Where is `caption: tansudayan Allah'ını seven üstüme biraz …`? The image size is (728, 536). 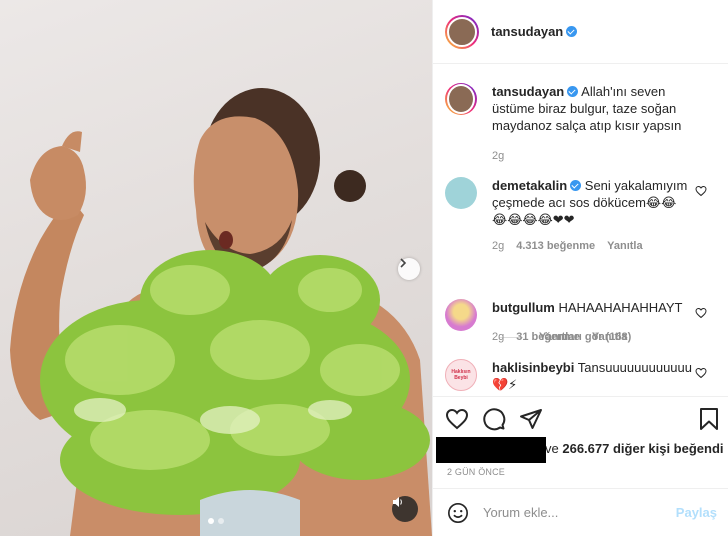
caption: tansudayan Allah'ını seven üstüme biraz … is located at coordinates (584, 124).